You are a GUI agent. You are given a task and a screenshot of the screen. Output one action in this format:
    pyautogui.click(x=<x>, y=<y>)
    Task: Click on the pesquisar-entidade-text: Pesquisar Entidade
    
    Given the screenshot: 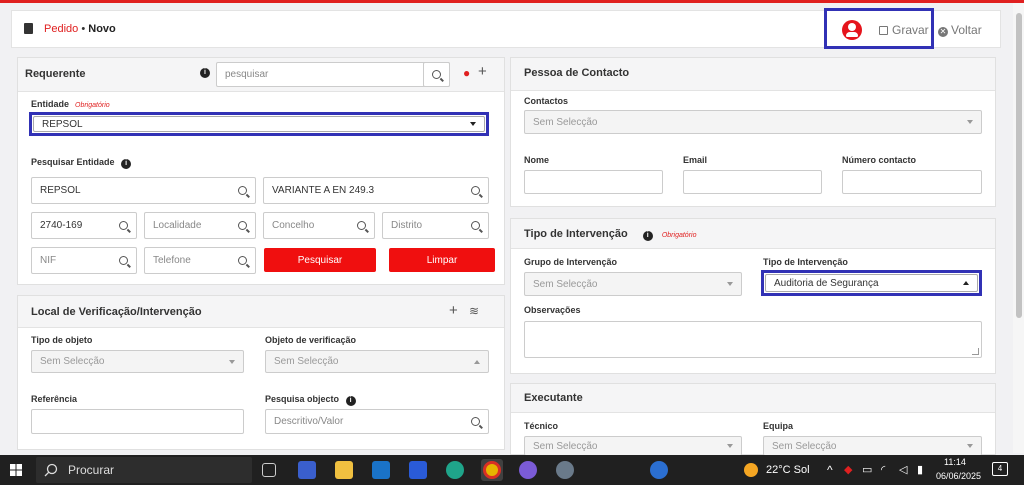 What is the action you would take?
    pyautogui.click(x=73, y=162)
    